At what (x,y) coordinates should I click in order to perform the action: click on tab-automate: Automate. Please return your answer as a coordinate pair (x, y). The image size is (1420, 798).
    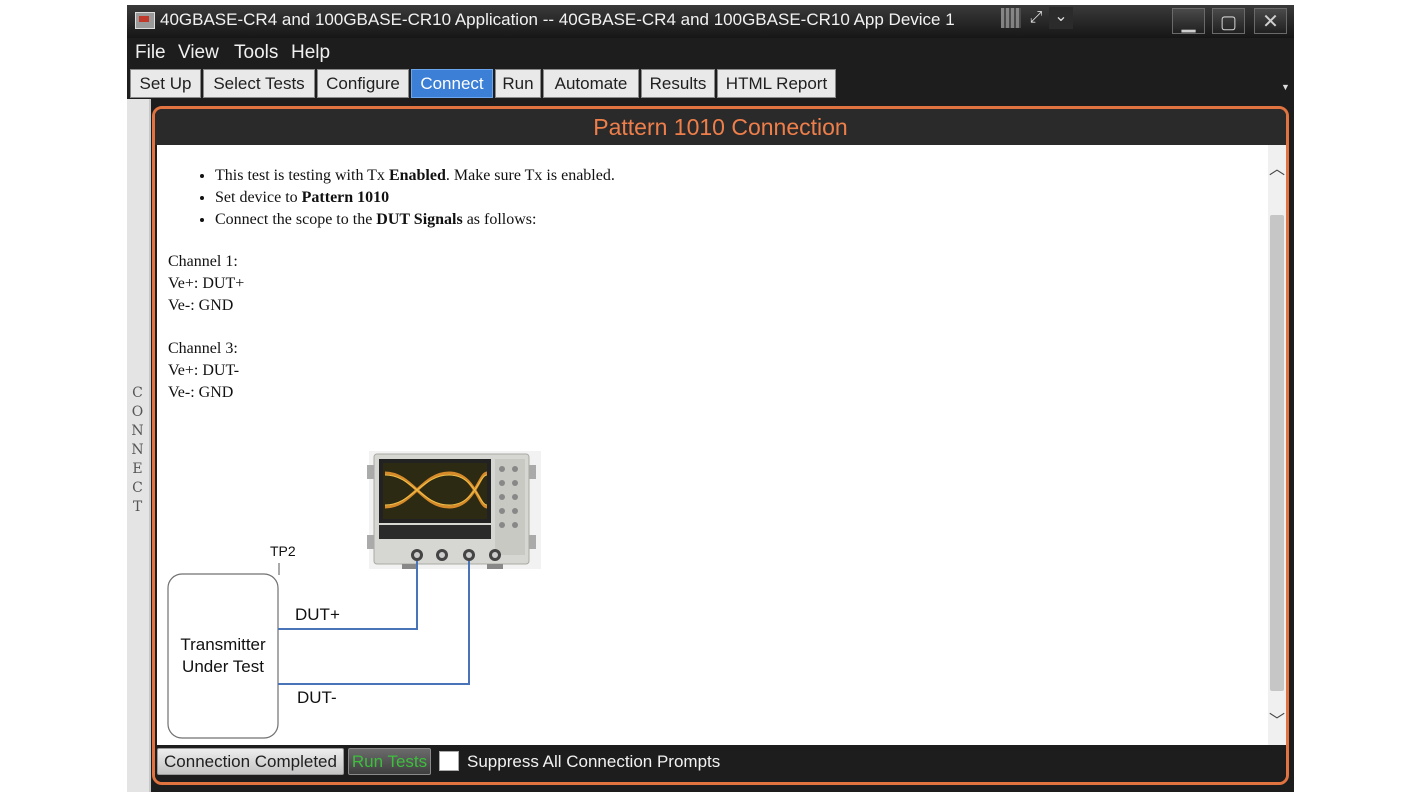
    Looking at the image, I should click on (591, 83).